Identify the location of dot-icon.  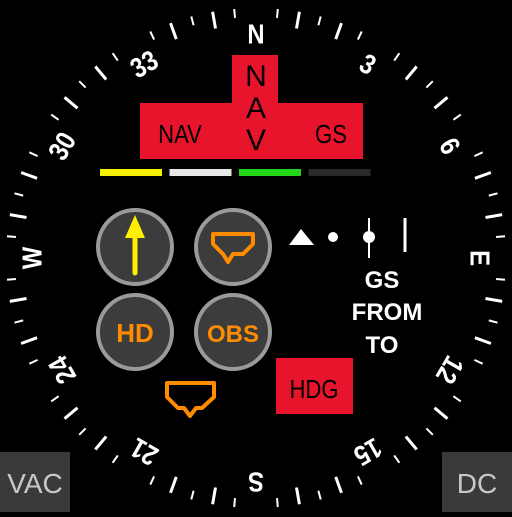
(333, 237).